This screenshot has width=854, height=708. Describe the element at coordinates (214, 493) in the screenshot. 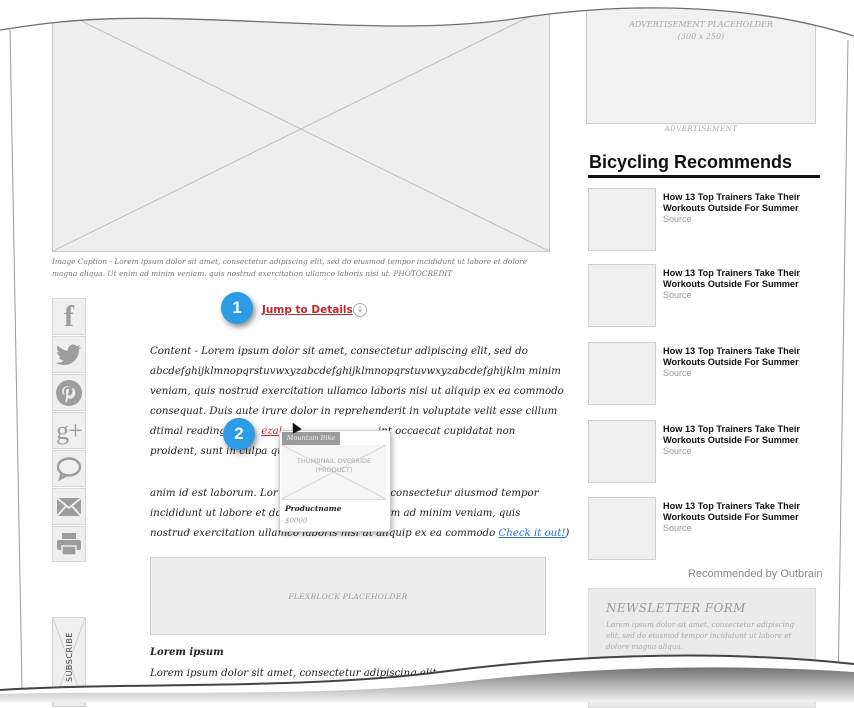

I see `text-fragment: anim id est laborum. Lor` at that location.